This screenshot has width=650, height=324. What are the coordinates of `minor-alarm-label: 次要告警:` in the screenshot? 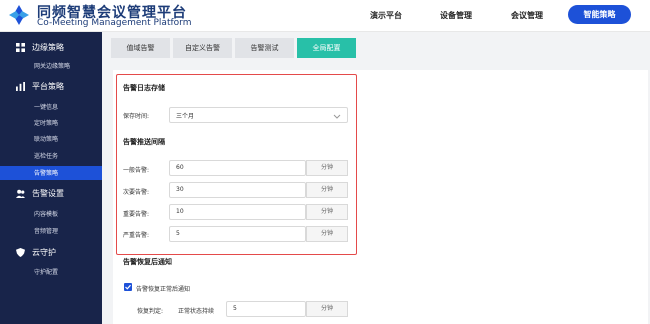 It's located at (136, 192).